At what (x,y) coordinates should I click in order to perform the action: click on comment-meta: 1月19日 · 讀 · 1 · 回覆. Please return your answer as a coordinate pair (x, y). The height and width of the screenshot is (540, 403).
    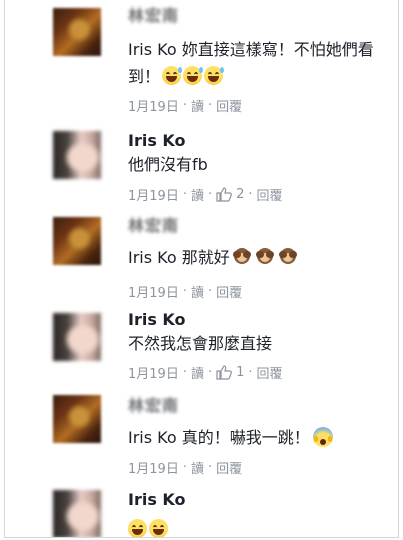
    Looking at the image, I should click on (205, 372).